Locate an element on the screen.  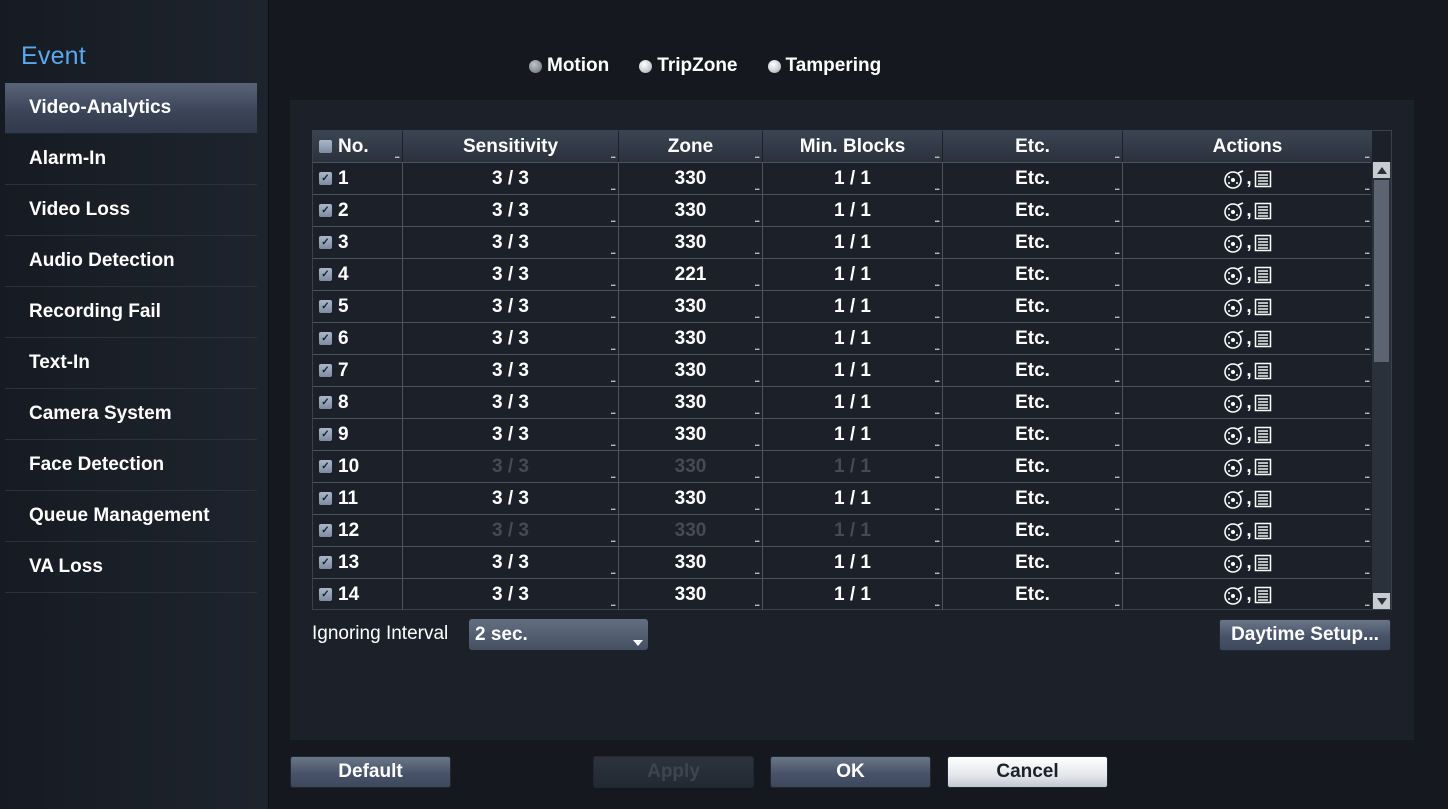
cell-no: ✓ 13 is located at coordinates (358, 562).